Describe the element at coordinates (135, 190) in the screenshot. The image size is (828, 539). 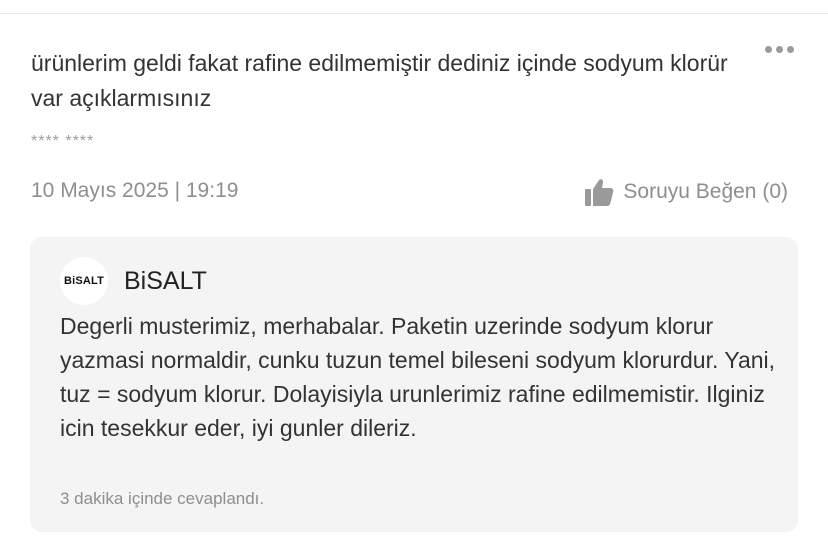
I see `question-date: 10 Mayıs 2025 | 19:19` at that location.